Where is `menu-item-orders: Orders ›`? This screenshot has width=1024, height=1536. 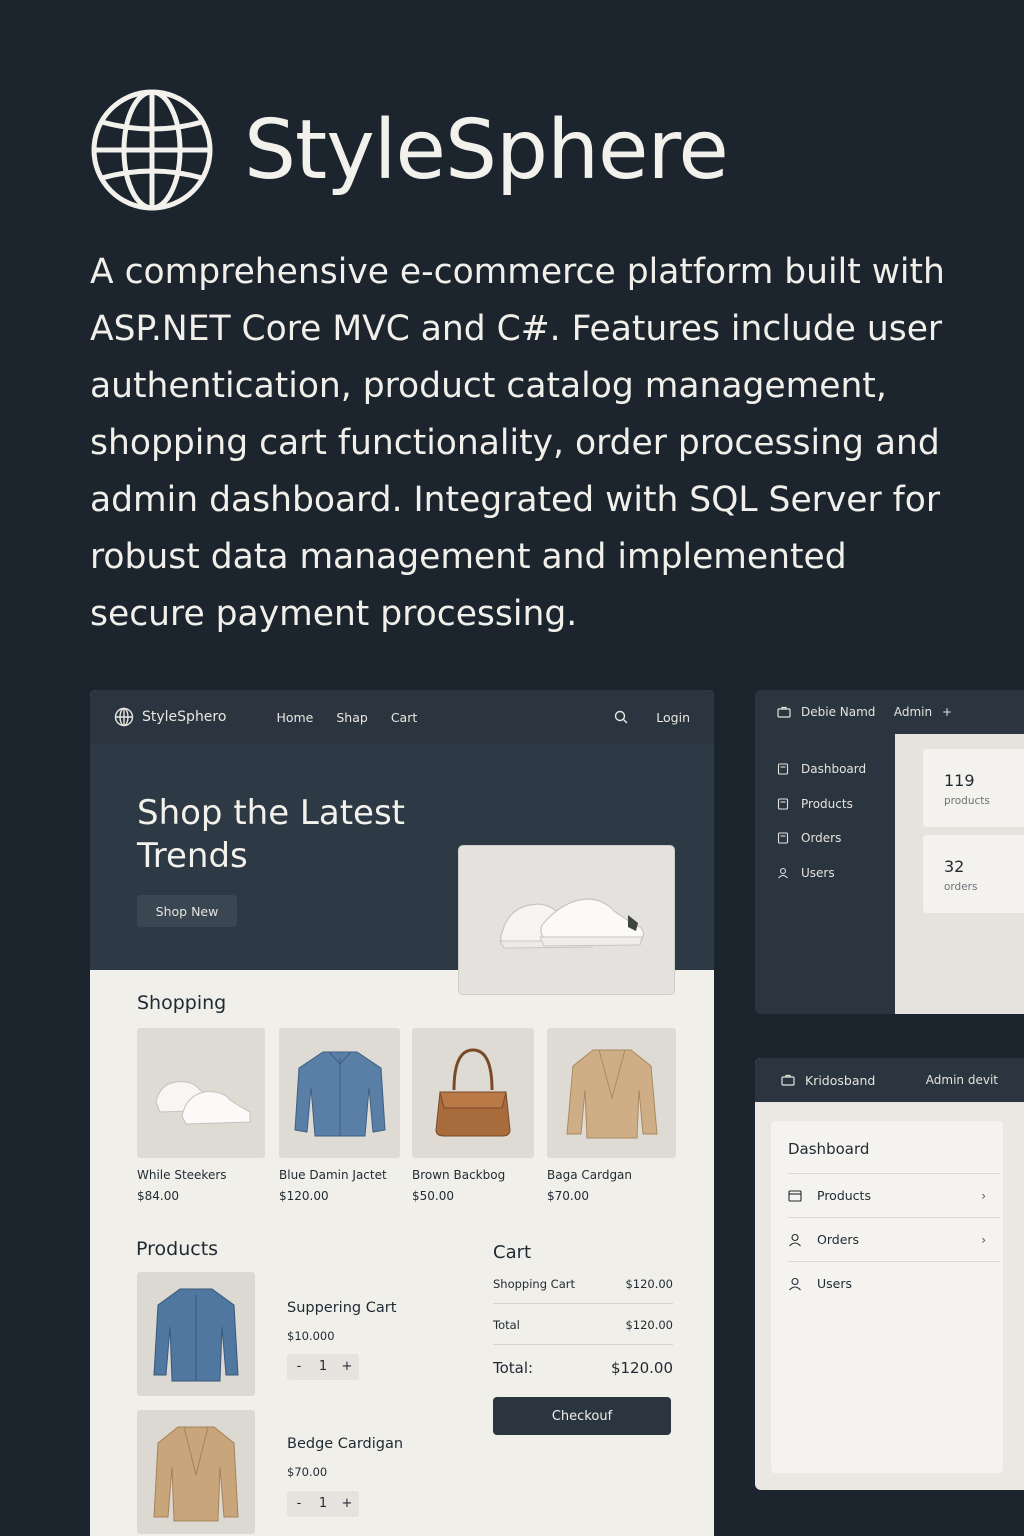
menu-item-orders: Orders › is located at coordinates (894, 1239).